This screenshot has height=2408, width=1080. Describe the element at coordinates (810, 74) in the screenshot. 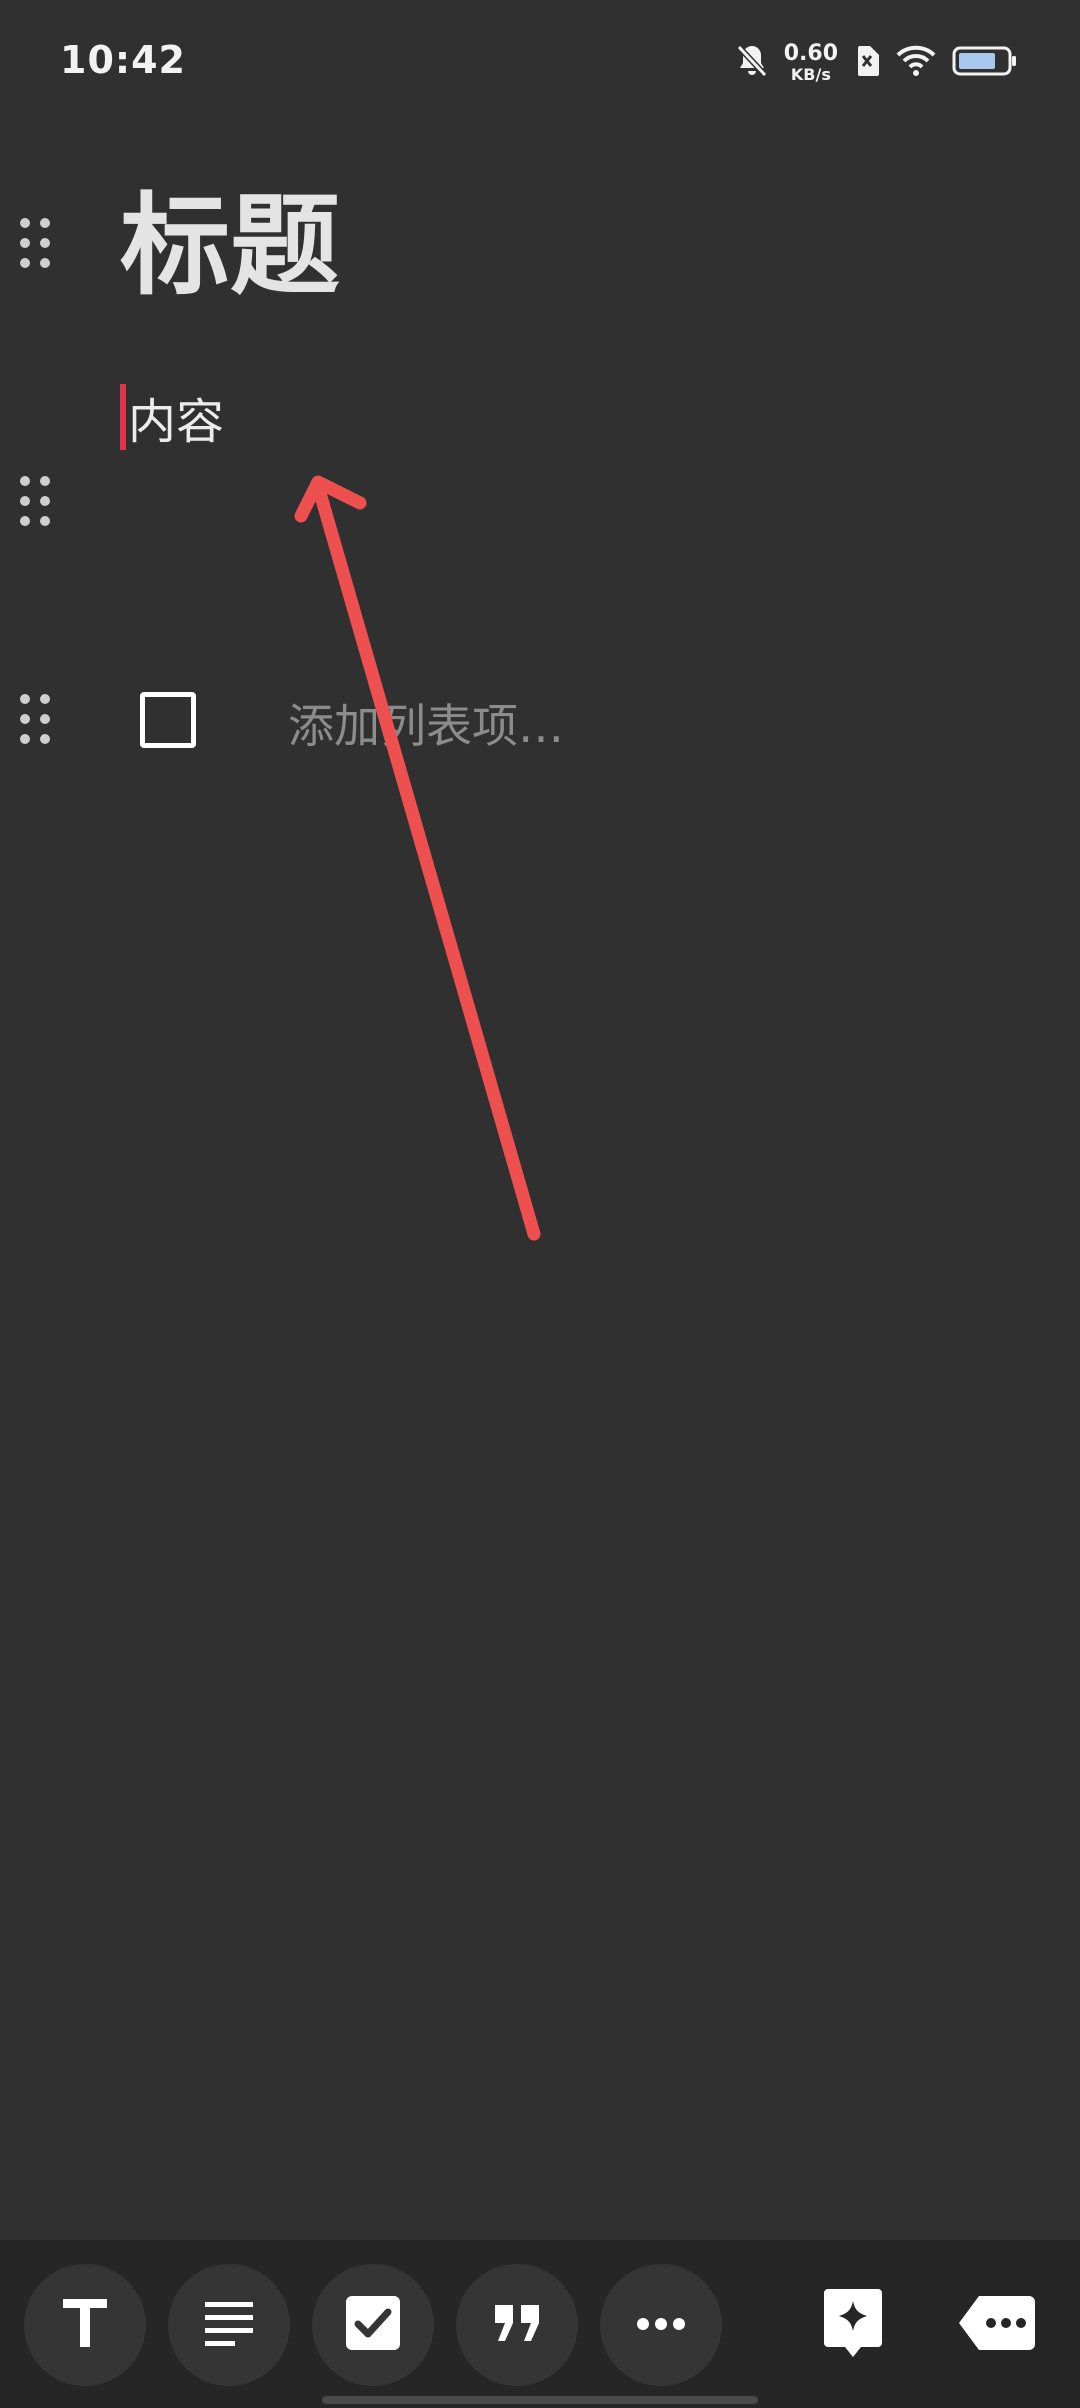

I see `net-speed-unit: KB/s` at that location.